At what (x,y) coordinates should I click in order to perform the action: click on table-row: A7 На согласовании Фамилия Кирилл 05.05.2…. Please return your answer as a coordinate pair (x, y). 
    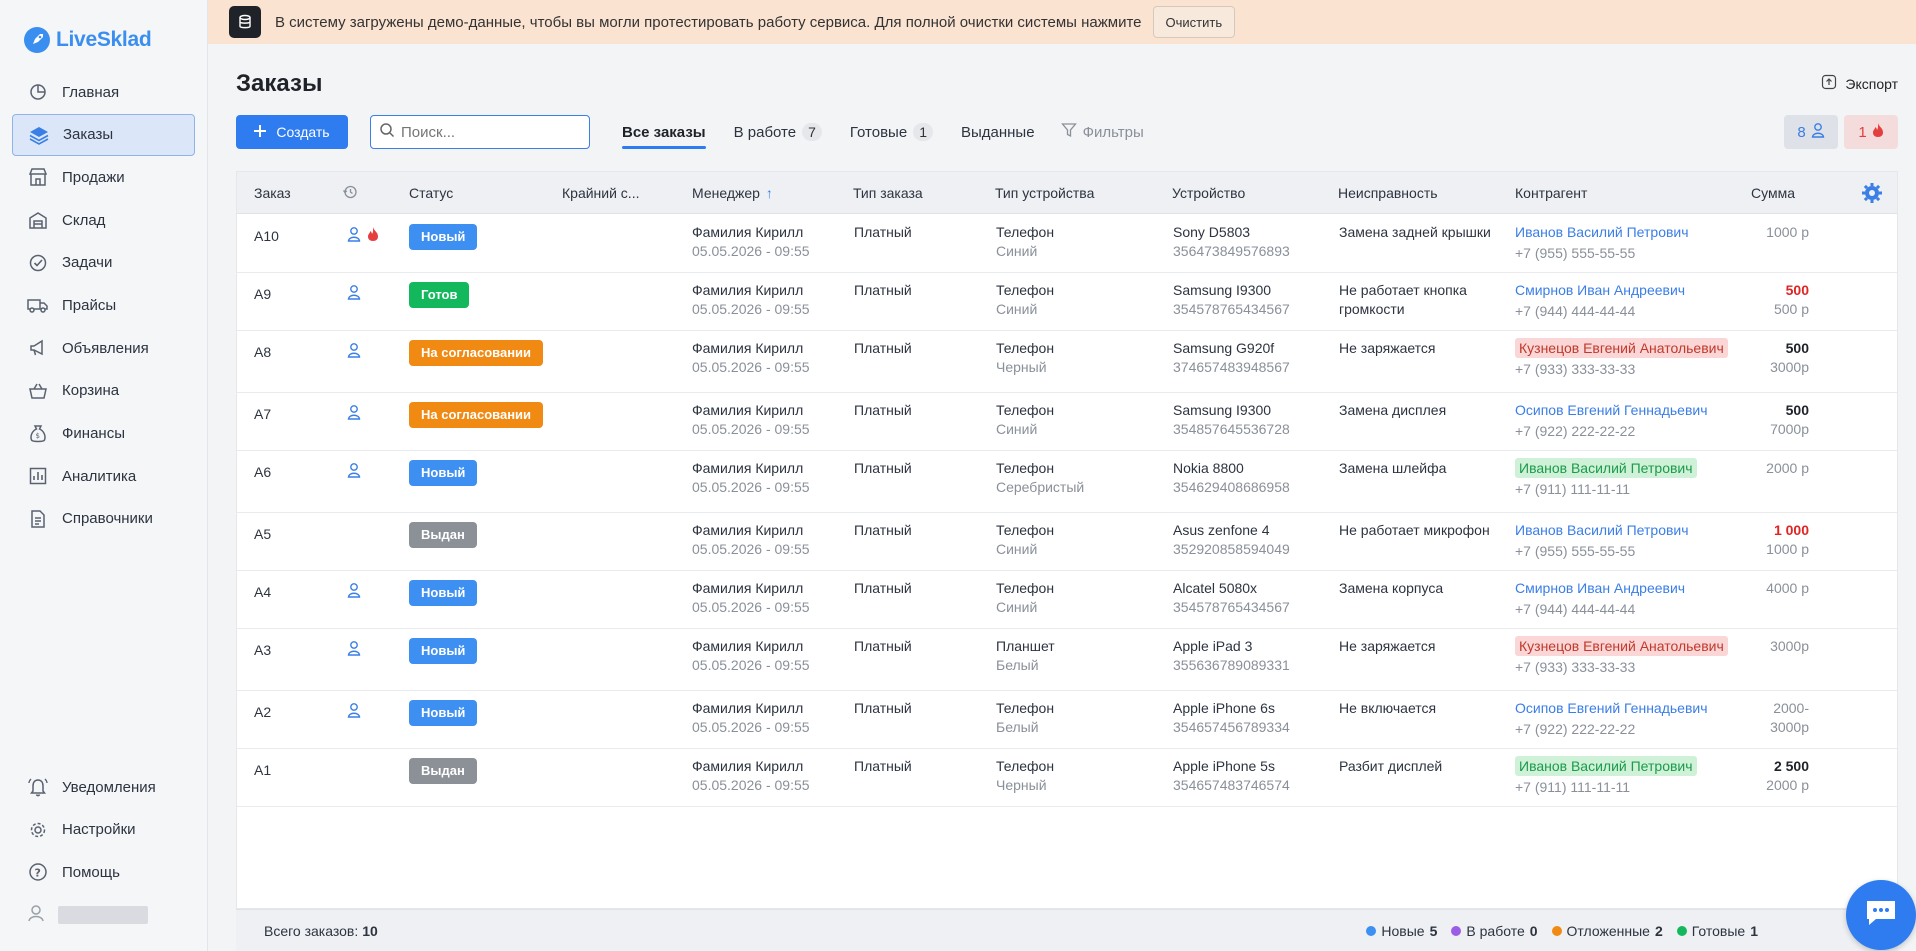
    Looking at the image, I should click on (1067, 422).